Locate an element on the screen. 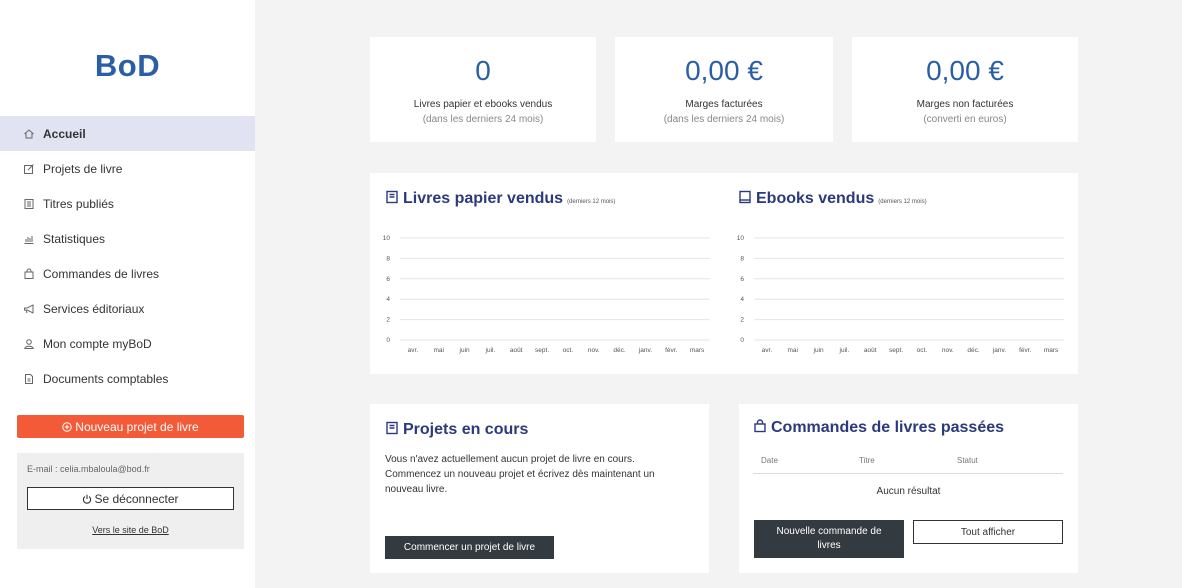 The width and height of the screenshot is (1182, 588). bar-chart-icon is located at coordinates (29, 239).